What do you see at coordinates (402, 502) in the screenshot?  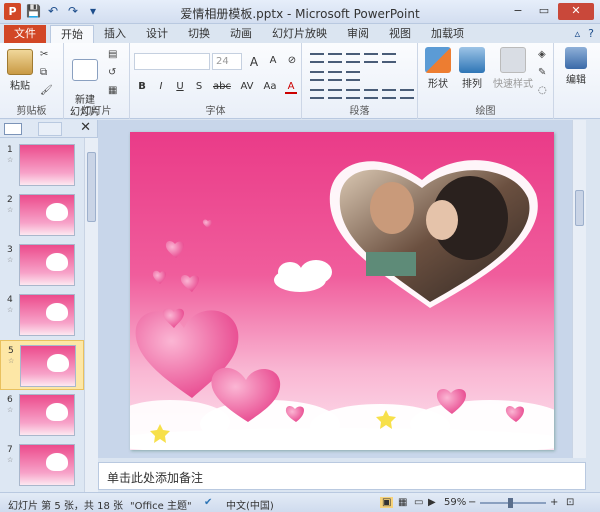 I see `slide-sorter-icon: ▦` at bounding box center [402, 502].